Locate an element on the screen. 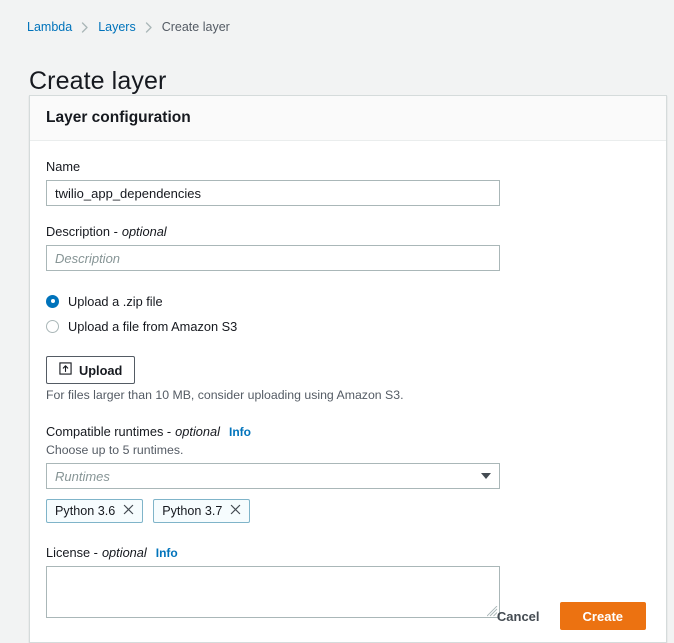  license-label-text: License - is located at coordinates (72, 552).